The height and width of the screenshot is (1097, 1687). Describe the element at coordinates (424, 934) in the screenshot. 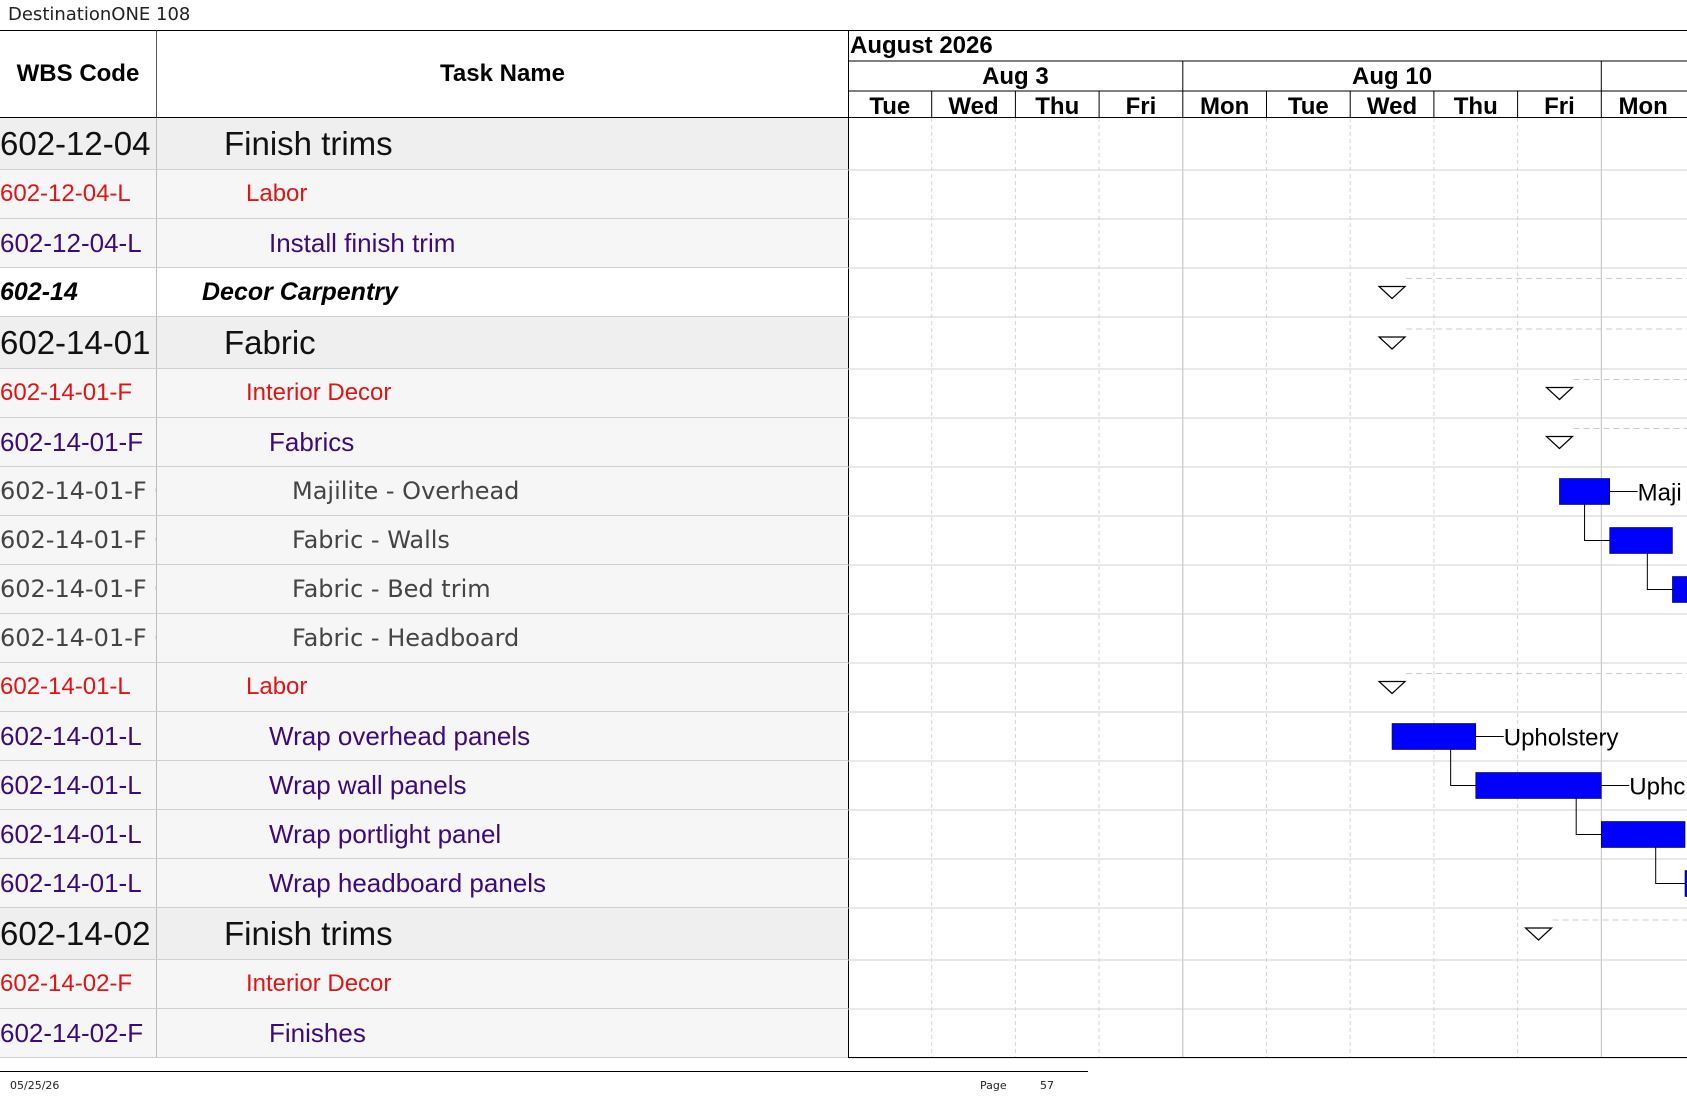

I see `table-row: 602-14-02 Finish trims` at that location.